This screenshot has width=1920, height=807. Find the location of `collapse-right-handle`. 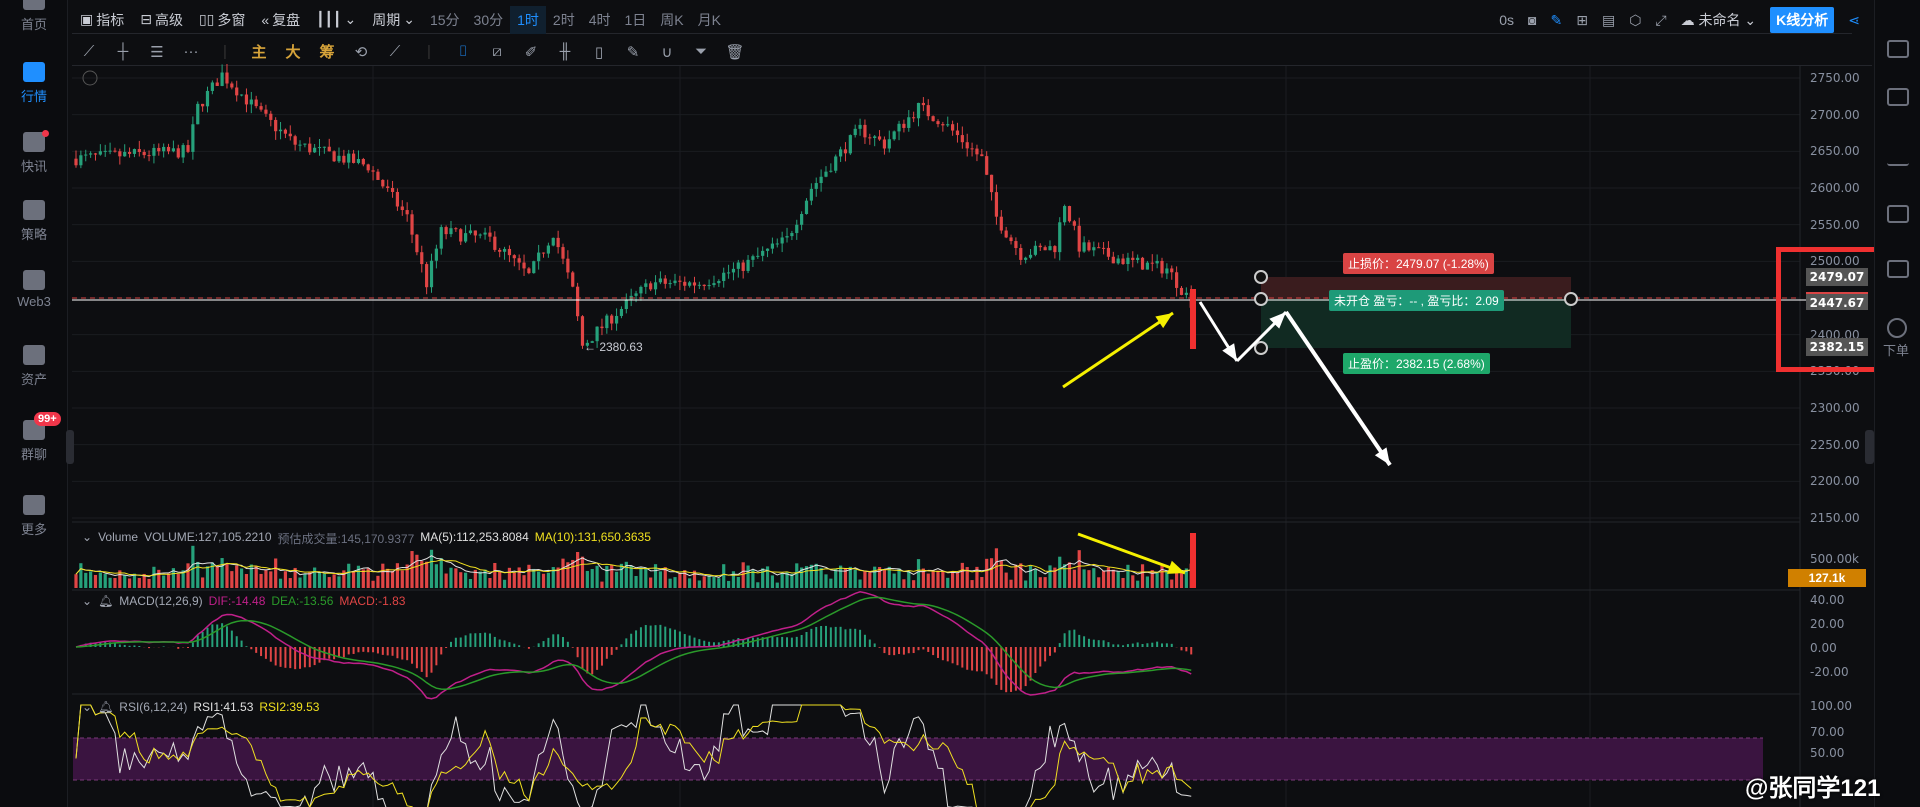

collapse-right-handle is located at coordinates (1869, 447).